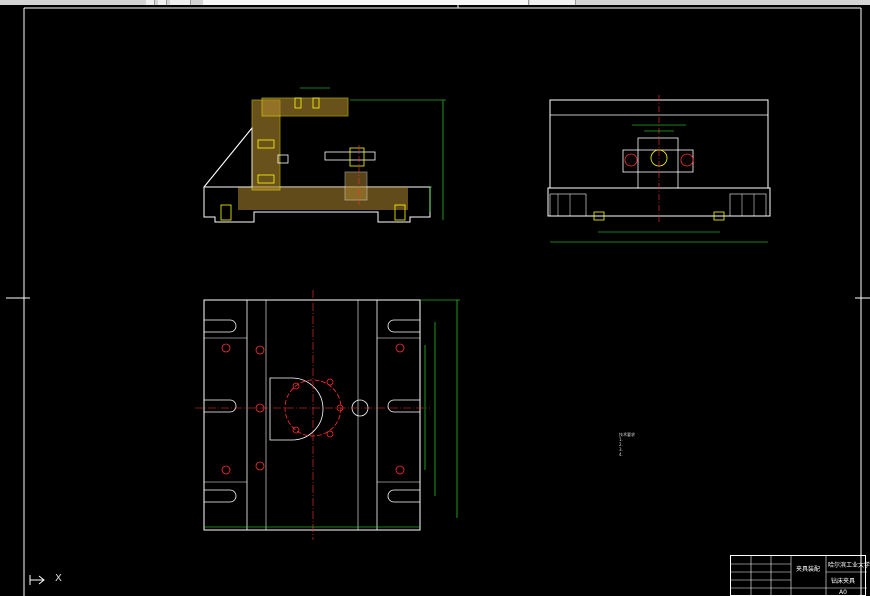 This screenshot has width=870, height=596. I want to click on title-block: 夹具装配 哈尔滨工业大学 钻床夹具 A0, so click(800, 575).